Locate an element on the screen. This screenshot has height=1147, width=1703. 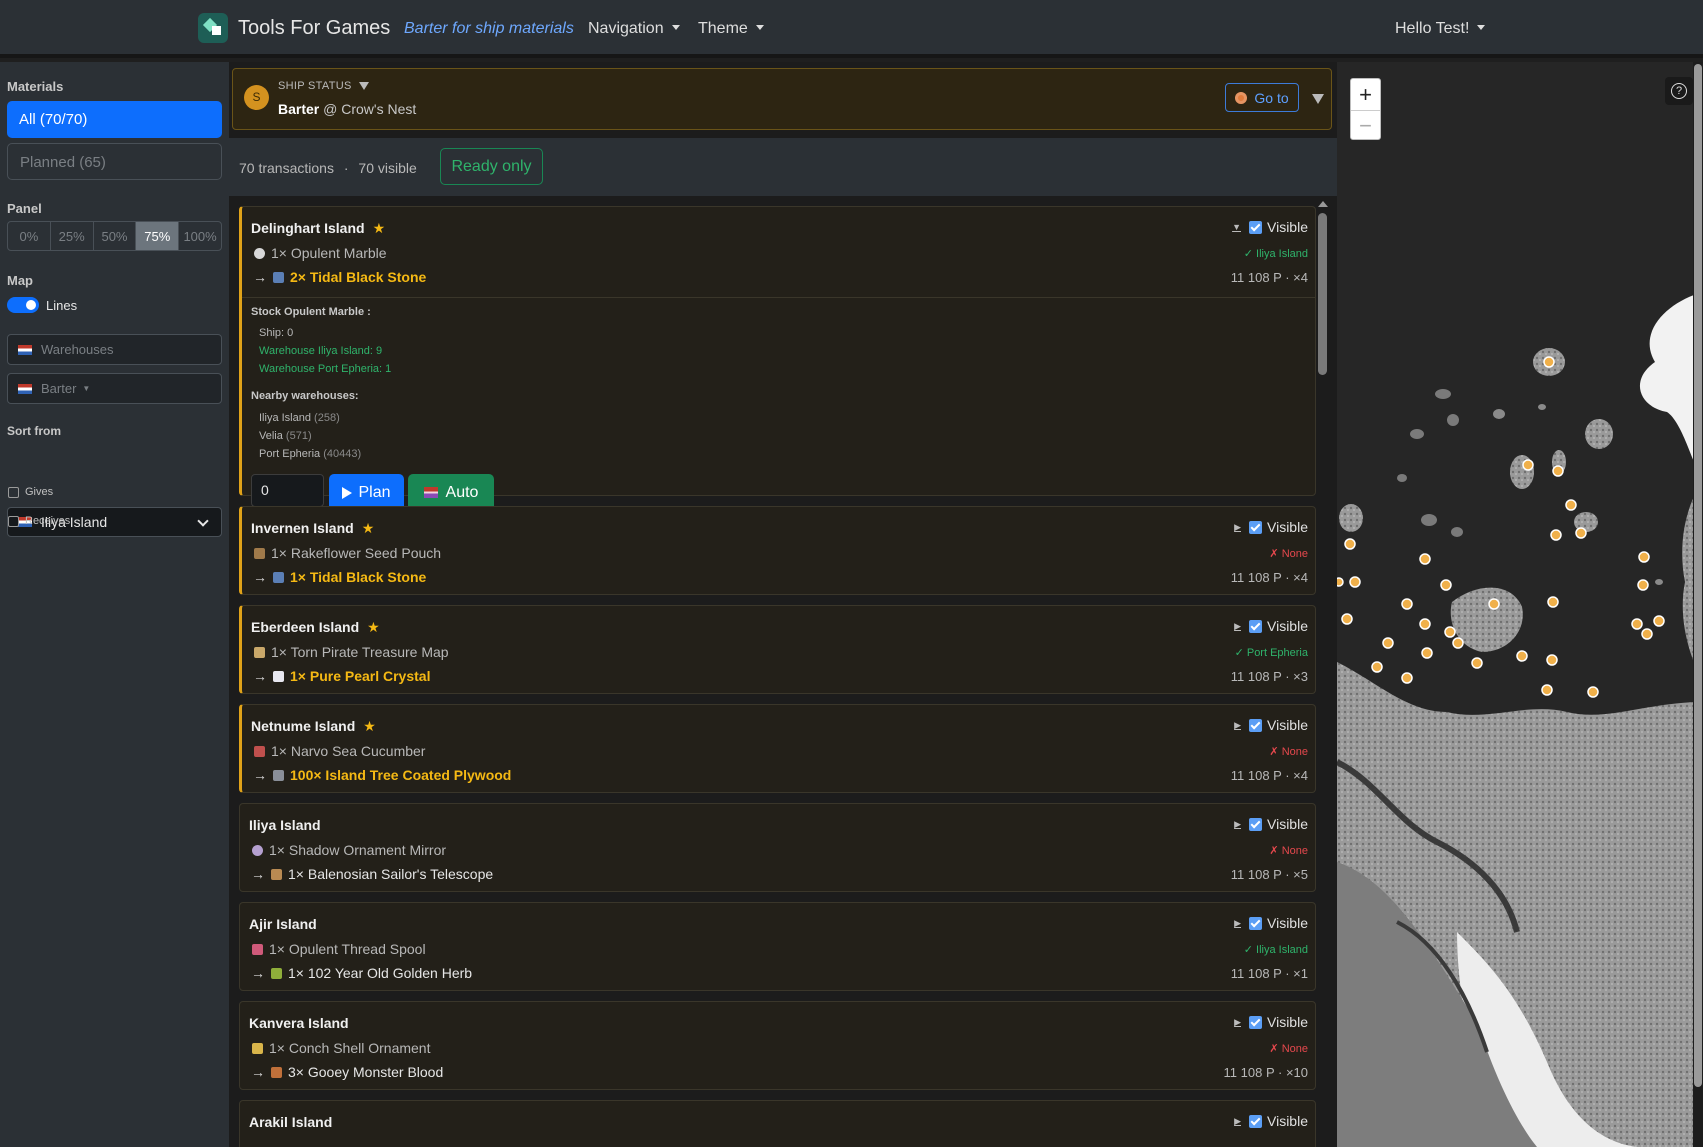
materials-planned-button: Planned (65) is located at coordinates (114, 161).